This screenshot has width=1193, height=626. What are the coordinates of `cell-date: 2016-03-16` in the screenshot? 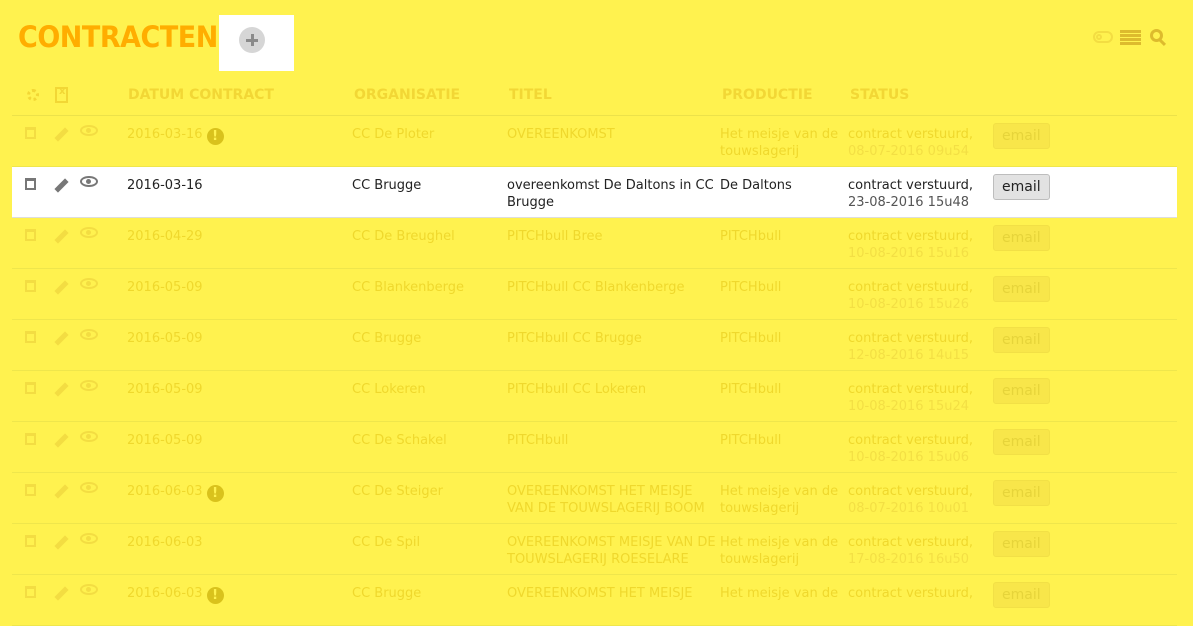 It's located at (165, 185).